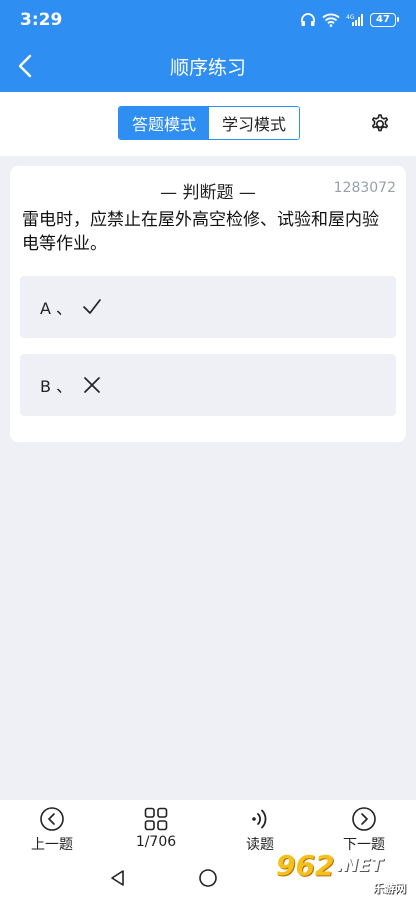  What do you see at coordinates (56, 386) in the screenshot?
I see `option-letter: B 、` at bounding box center [56, 386].